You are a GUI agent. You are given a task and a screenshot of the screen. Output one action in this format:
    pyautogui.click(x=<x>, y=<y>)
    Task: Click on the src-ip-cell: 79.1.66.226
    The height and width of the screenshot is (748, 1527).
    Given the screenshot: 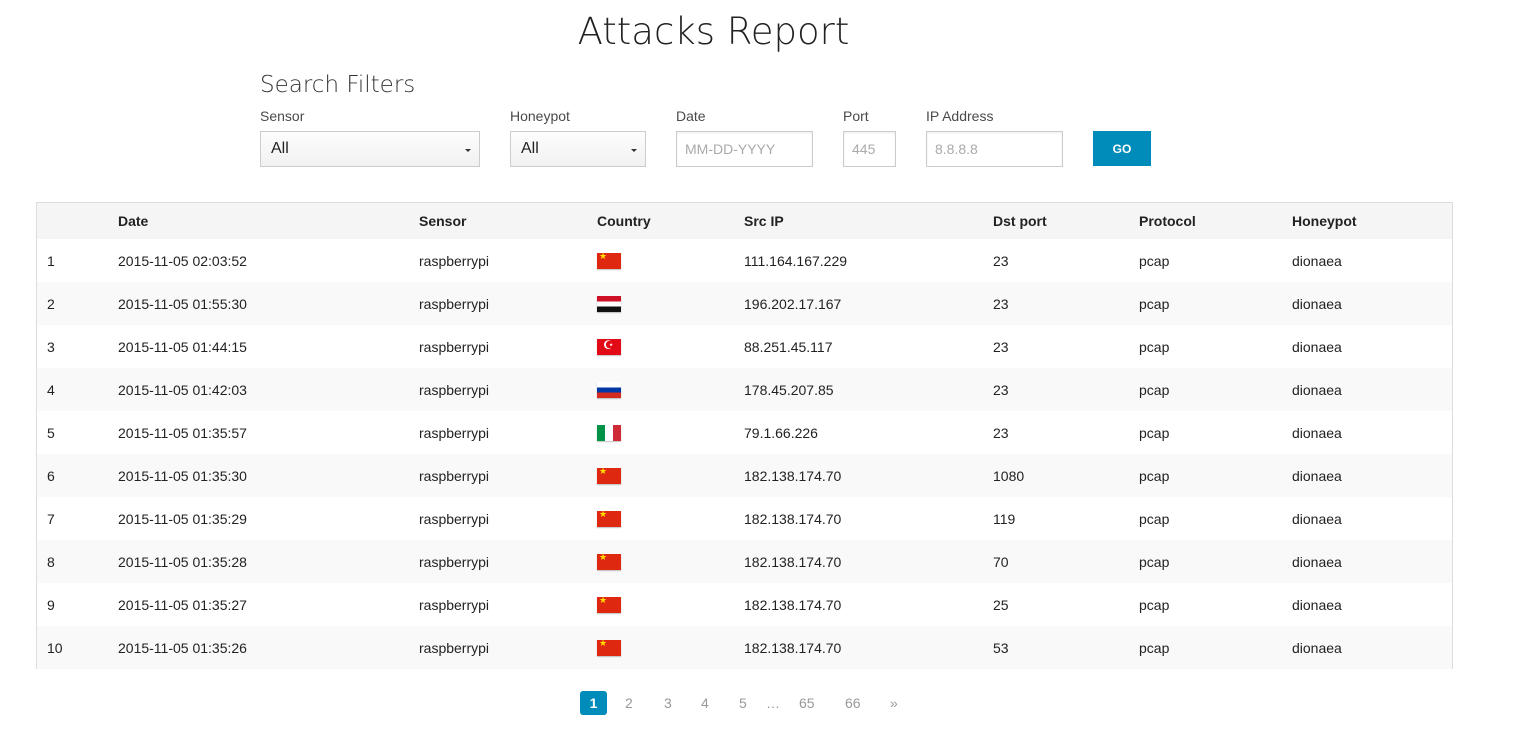 What is the action you would take?
    pyautogui.click(x=781, y=432)
    